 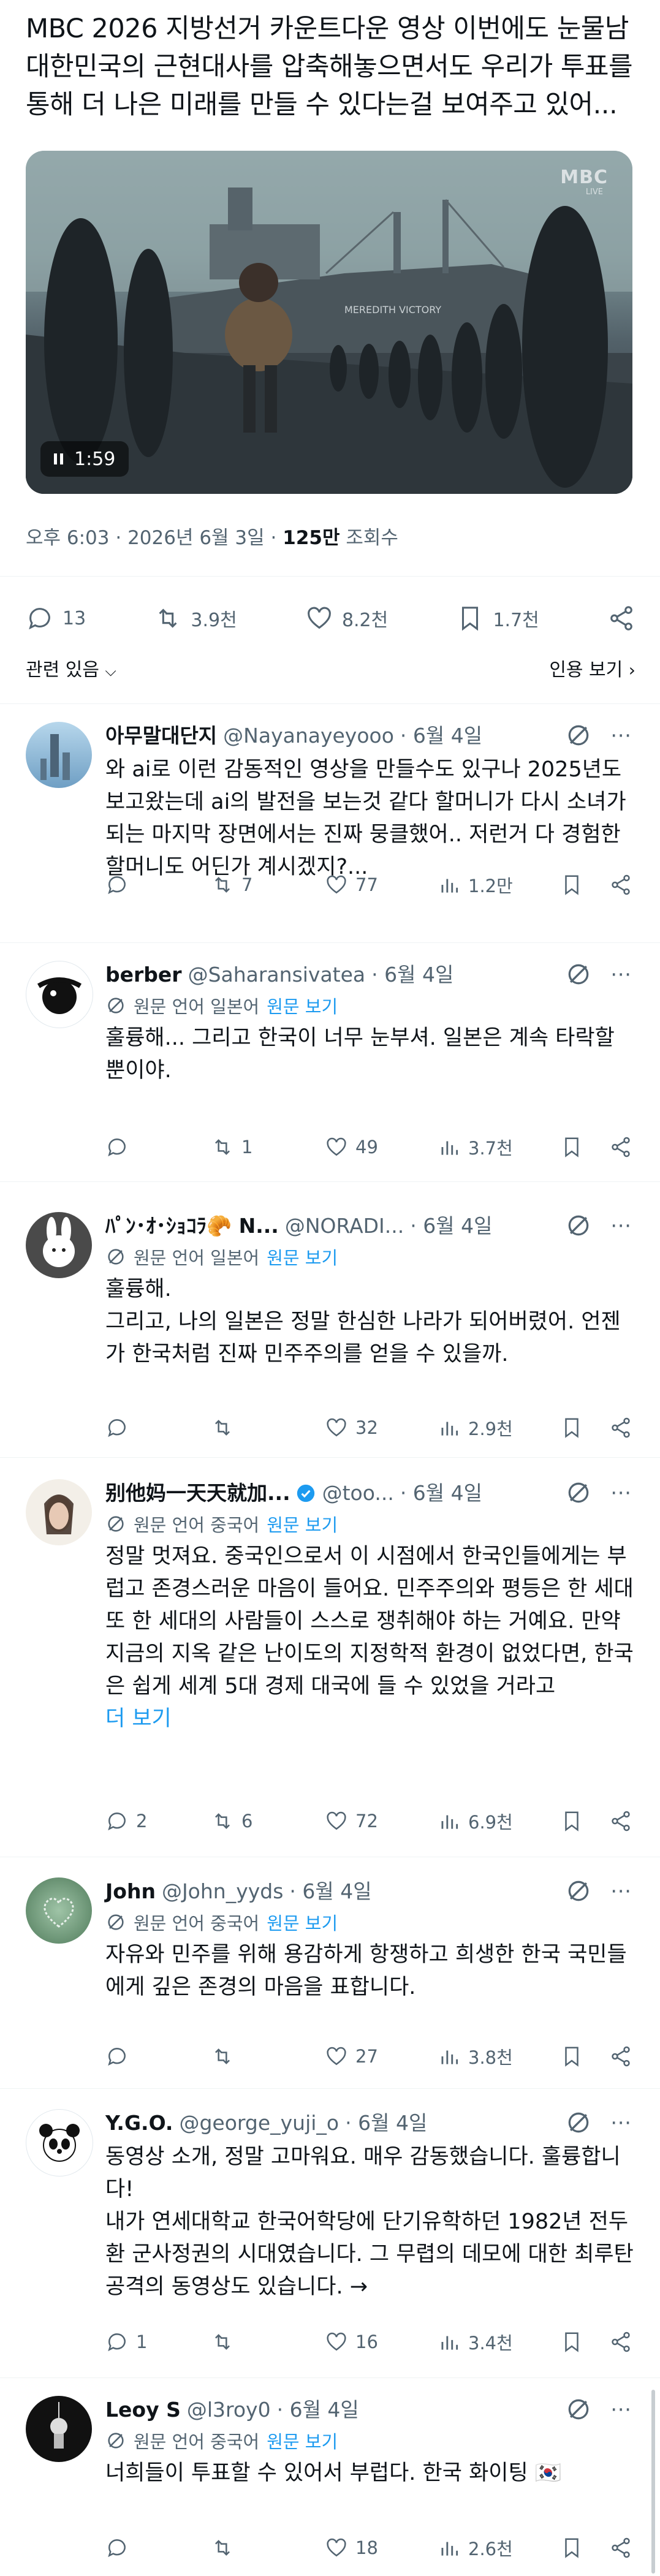 I want to click on view-quotes-link: 인용 보기 ›, so click(x=592, y=667).